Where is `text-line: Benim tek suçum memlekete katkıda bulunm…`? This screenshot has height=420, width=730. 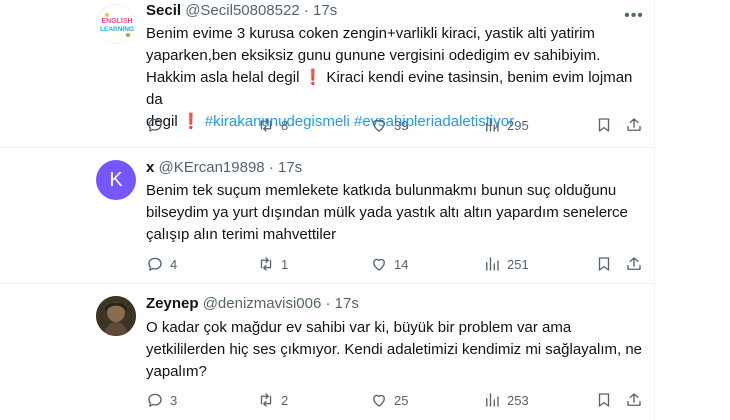 text-line: Benim tek suçum memlekete katkıda bulunm… is located at coordinates (381, 190).